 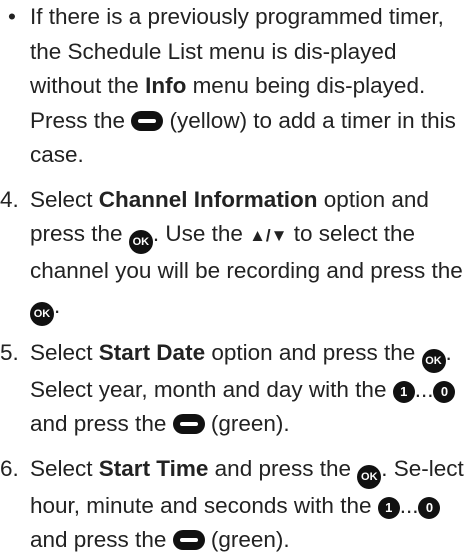 What do you see at coordinates (64, 352) in the screenshot?
I see `step-5-text-1: Select` at bounding box center [64, 352].